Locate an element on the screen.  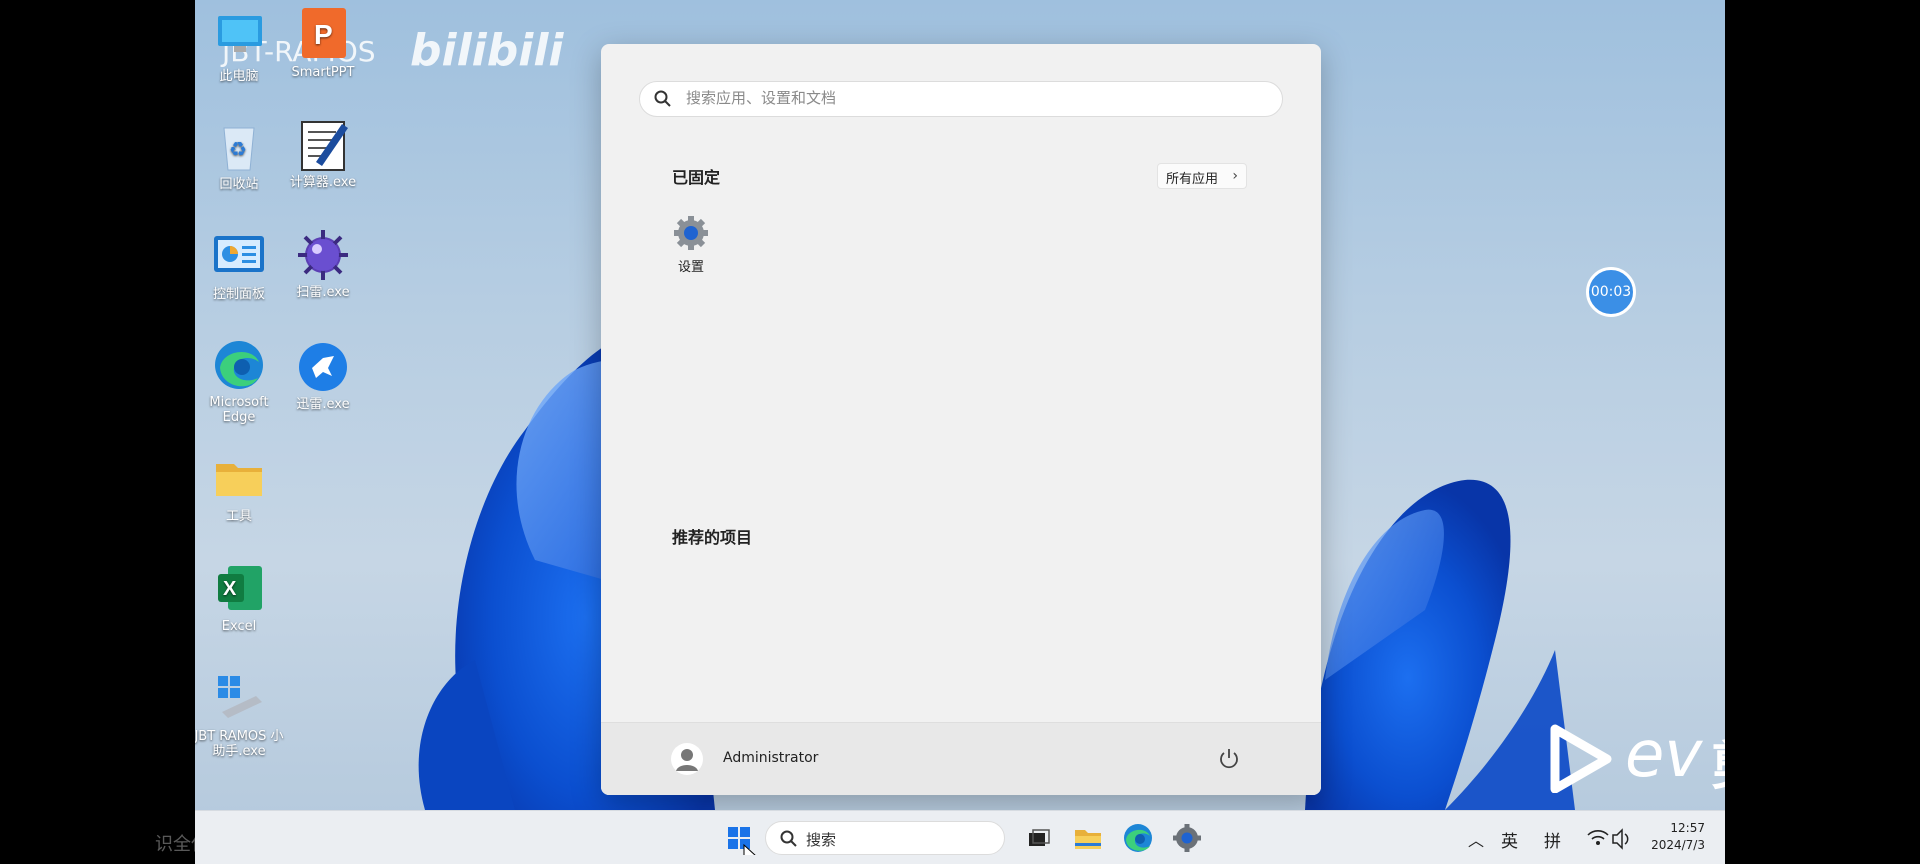
desktop-icon-control-panel: 控制面板 is located at coordinates (239, 266).